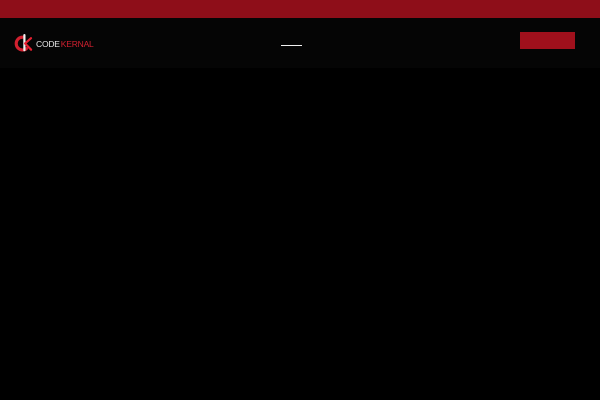 This screenshot has width=600, height=400. Describe the element at coordinates (23, 43) in the screenshot. I see `ck-monogram-icon` at that location.